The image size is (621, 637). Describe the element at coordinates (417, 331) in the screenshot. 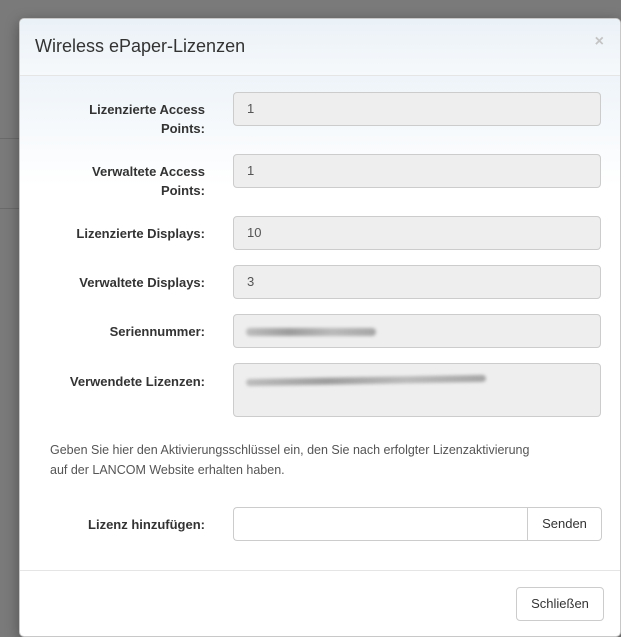

I see `serial-number-field` at that location.